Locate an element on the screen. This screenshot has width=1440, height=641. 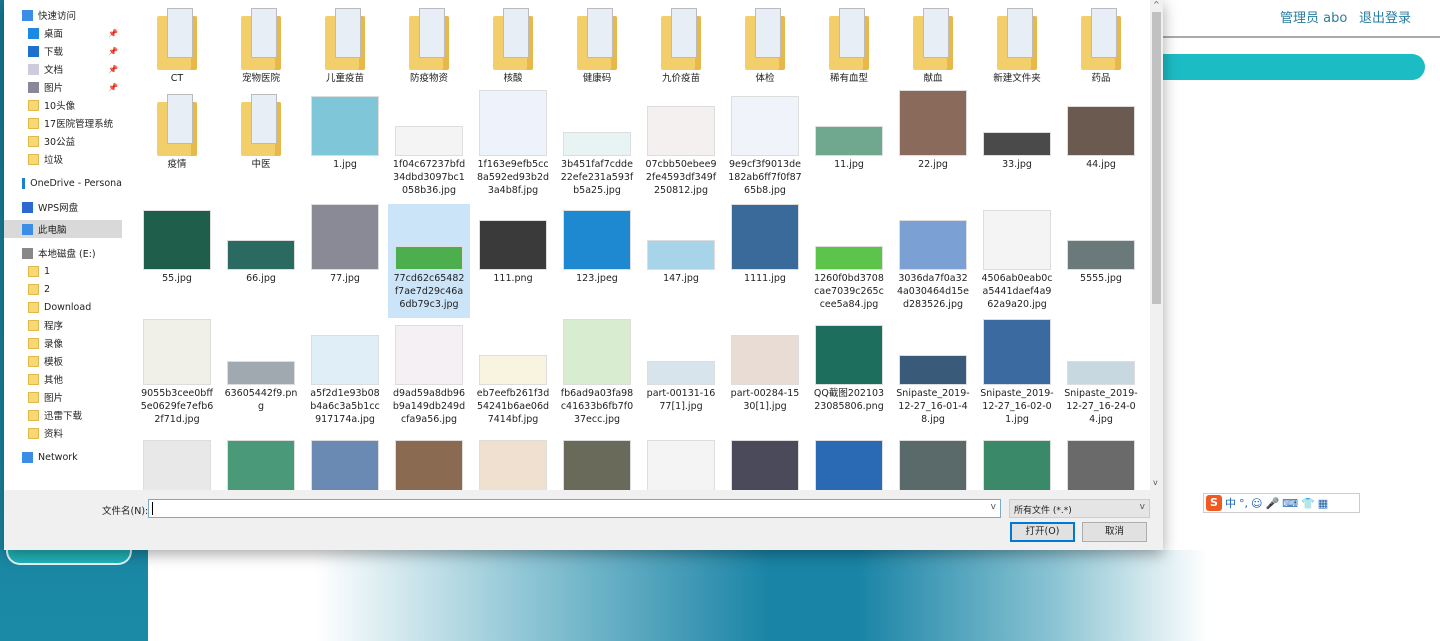
folder-item: 宠物医院 is located at coordinates (261, 54).